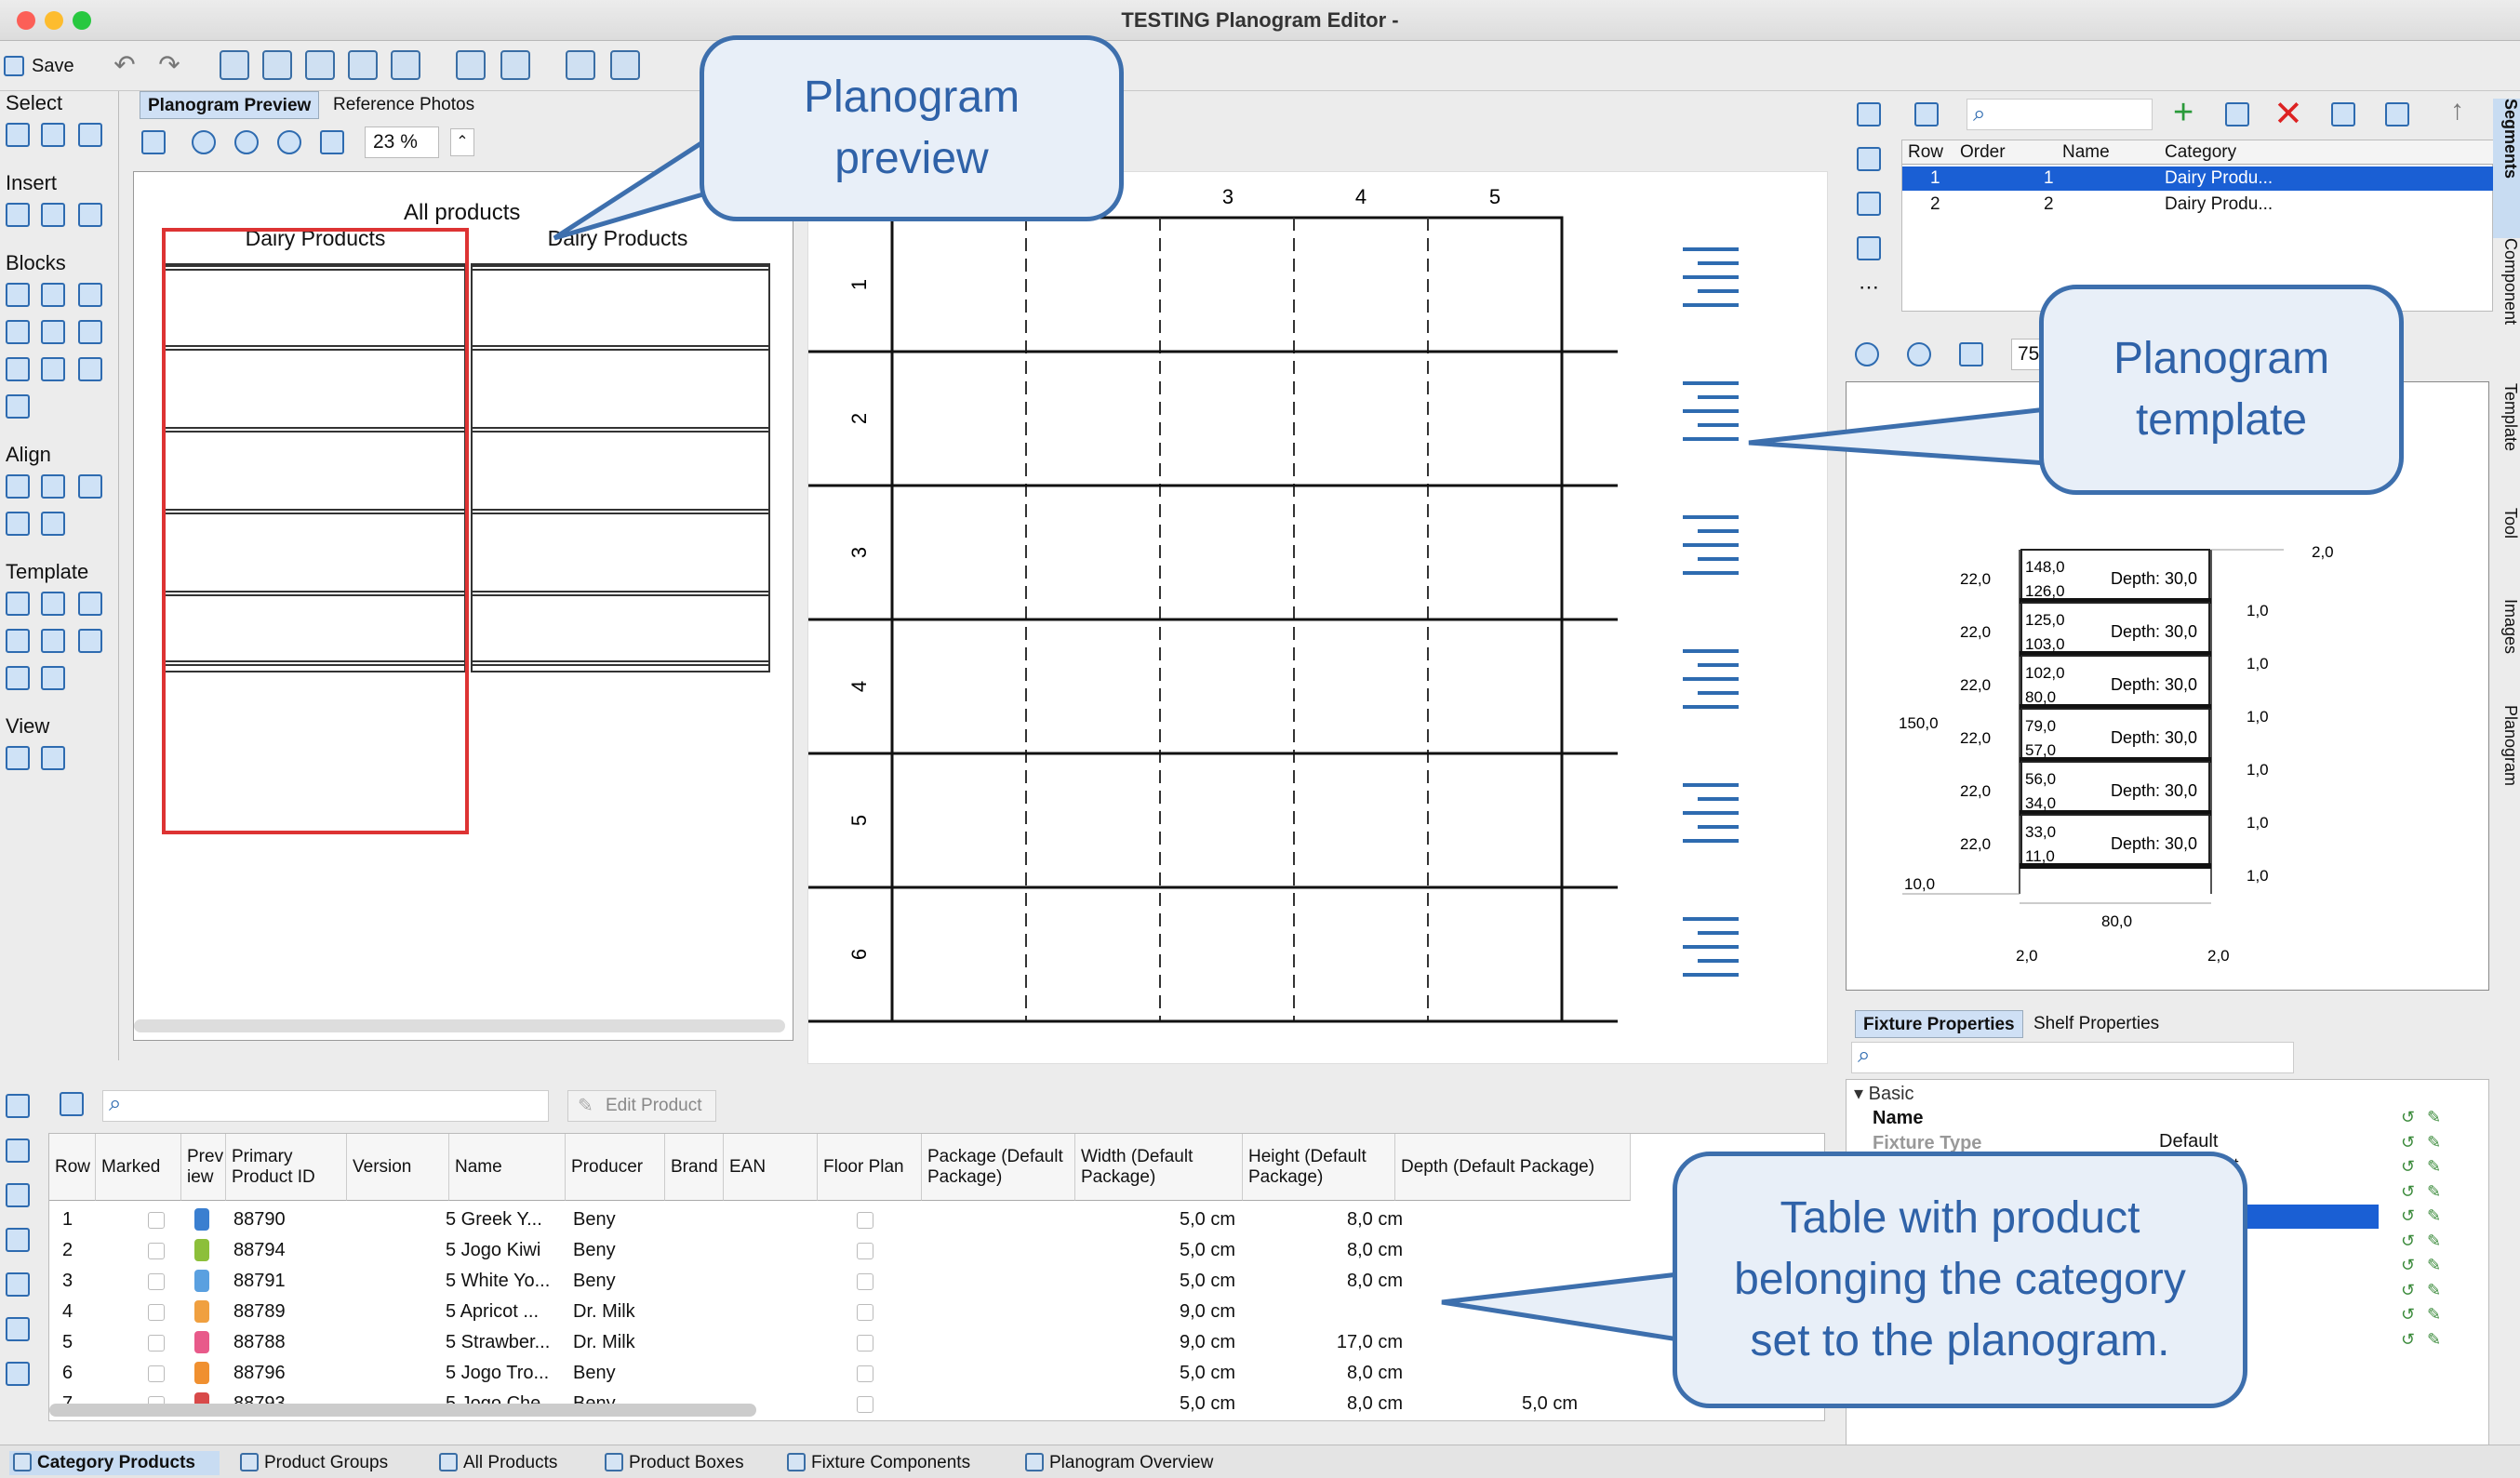 The height and width of the screenshot is (1478, 2520). Describe the element at coordinates (2288, 114) in the screenshot. I see `delete-segment-button: ✕` at that location.